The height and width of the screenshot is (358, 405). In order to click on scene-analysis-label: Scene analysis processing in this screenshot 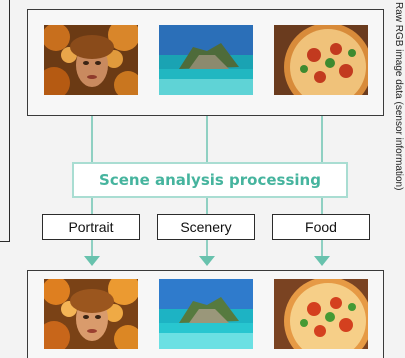, I will do `click(210, 180)`.